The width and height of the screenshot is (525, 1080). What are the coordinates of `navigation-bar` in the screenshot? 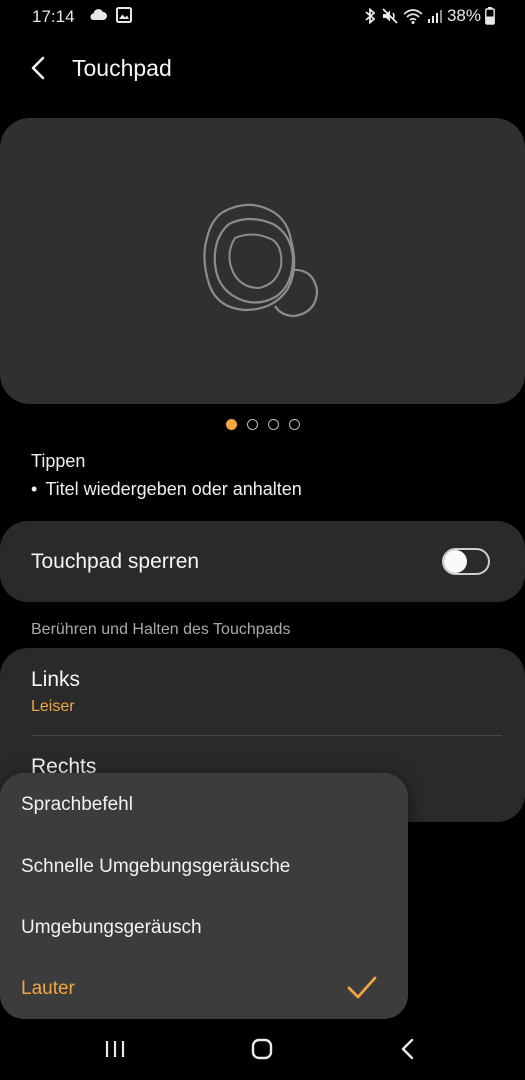 It's located at (262, 1053).